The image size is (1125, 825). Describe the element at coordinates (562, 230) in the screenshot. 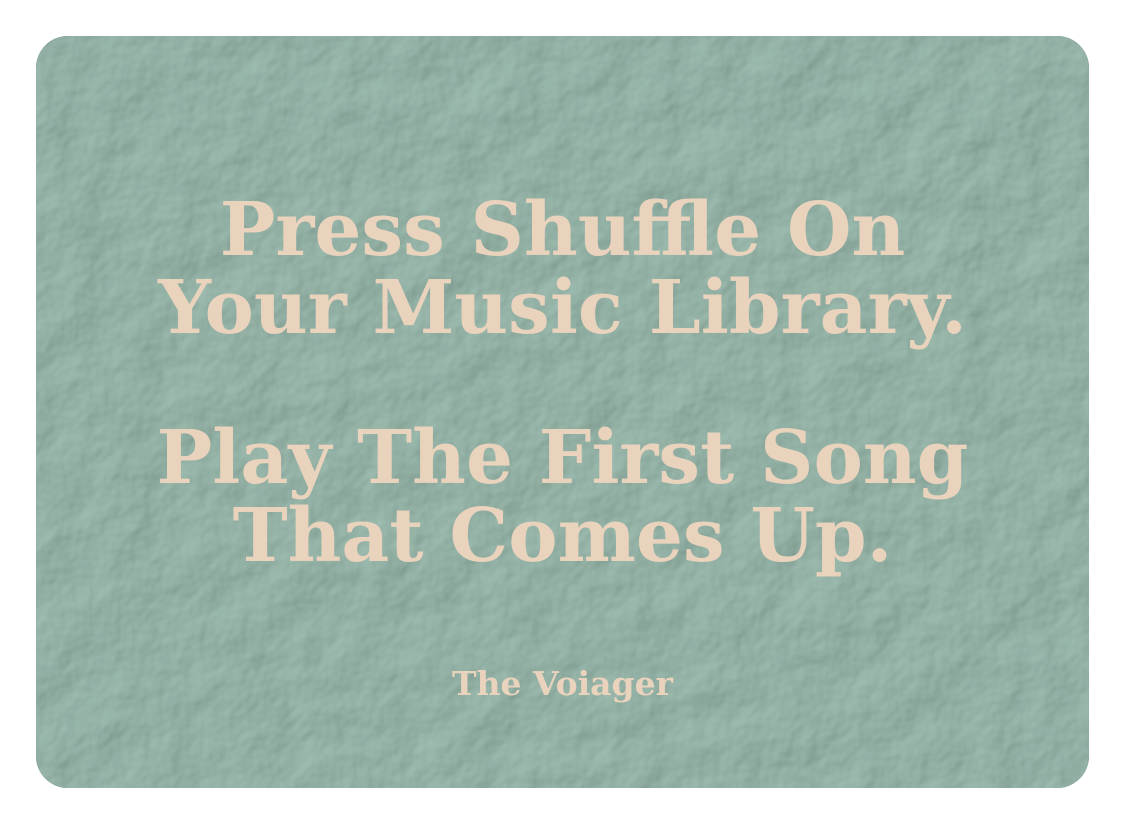

I see `headline-shuffle-line-1: Press Shuffle On` at that location.